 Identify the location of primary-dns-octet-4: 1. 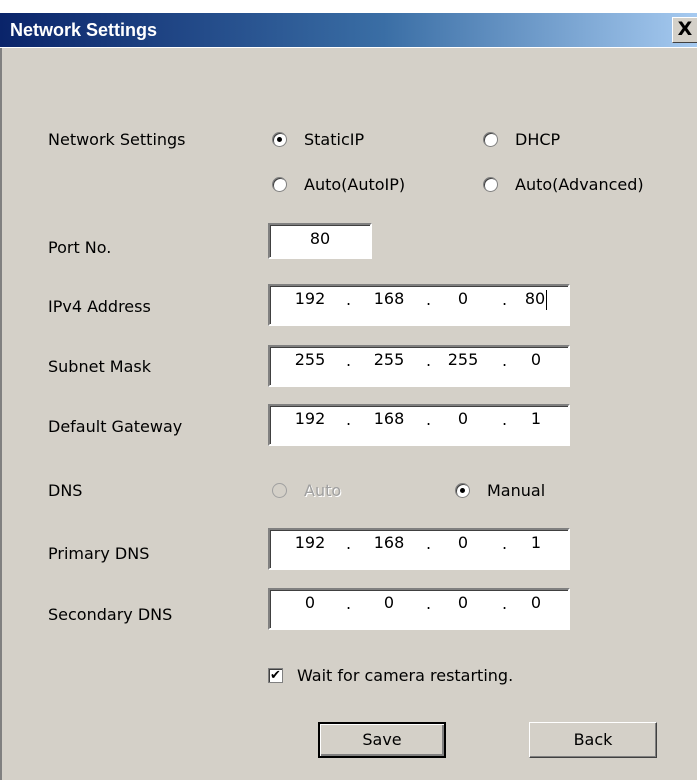
(536, 542).